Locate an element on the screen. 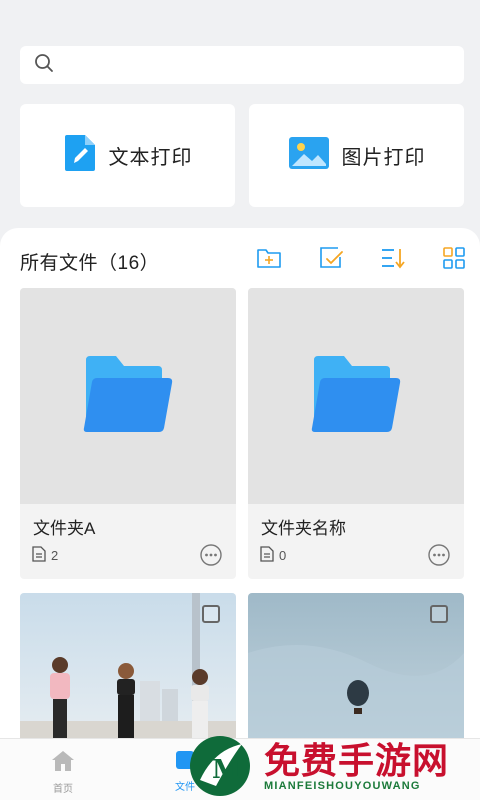 The height and width of the screenshot is (800, 480). search-bar is located at coordinates (242, 65).